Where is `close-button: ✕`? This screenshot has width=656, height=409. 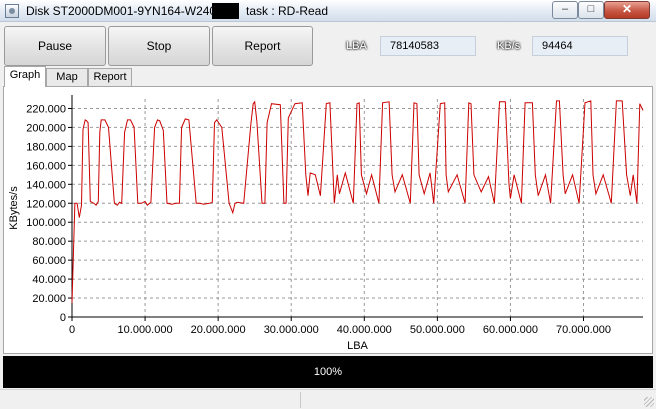
close-button: ✕ is located at coordinates (627, 10).